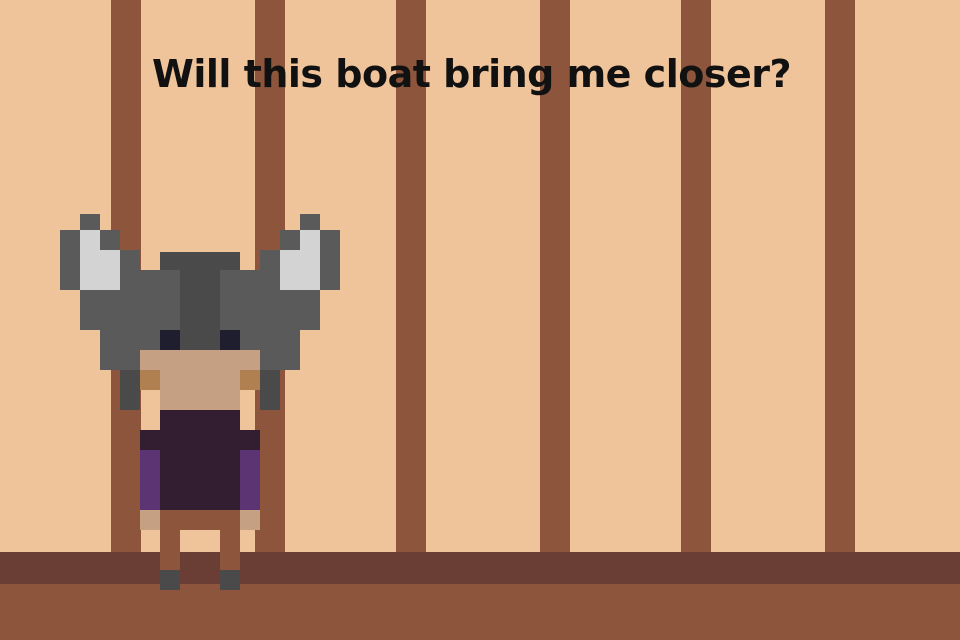 The width and height of the screenshot is (960, 640). Describe the element at coordinates (230, 340) in the screenshot. I see `eye-right` at that location.